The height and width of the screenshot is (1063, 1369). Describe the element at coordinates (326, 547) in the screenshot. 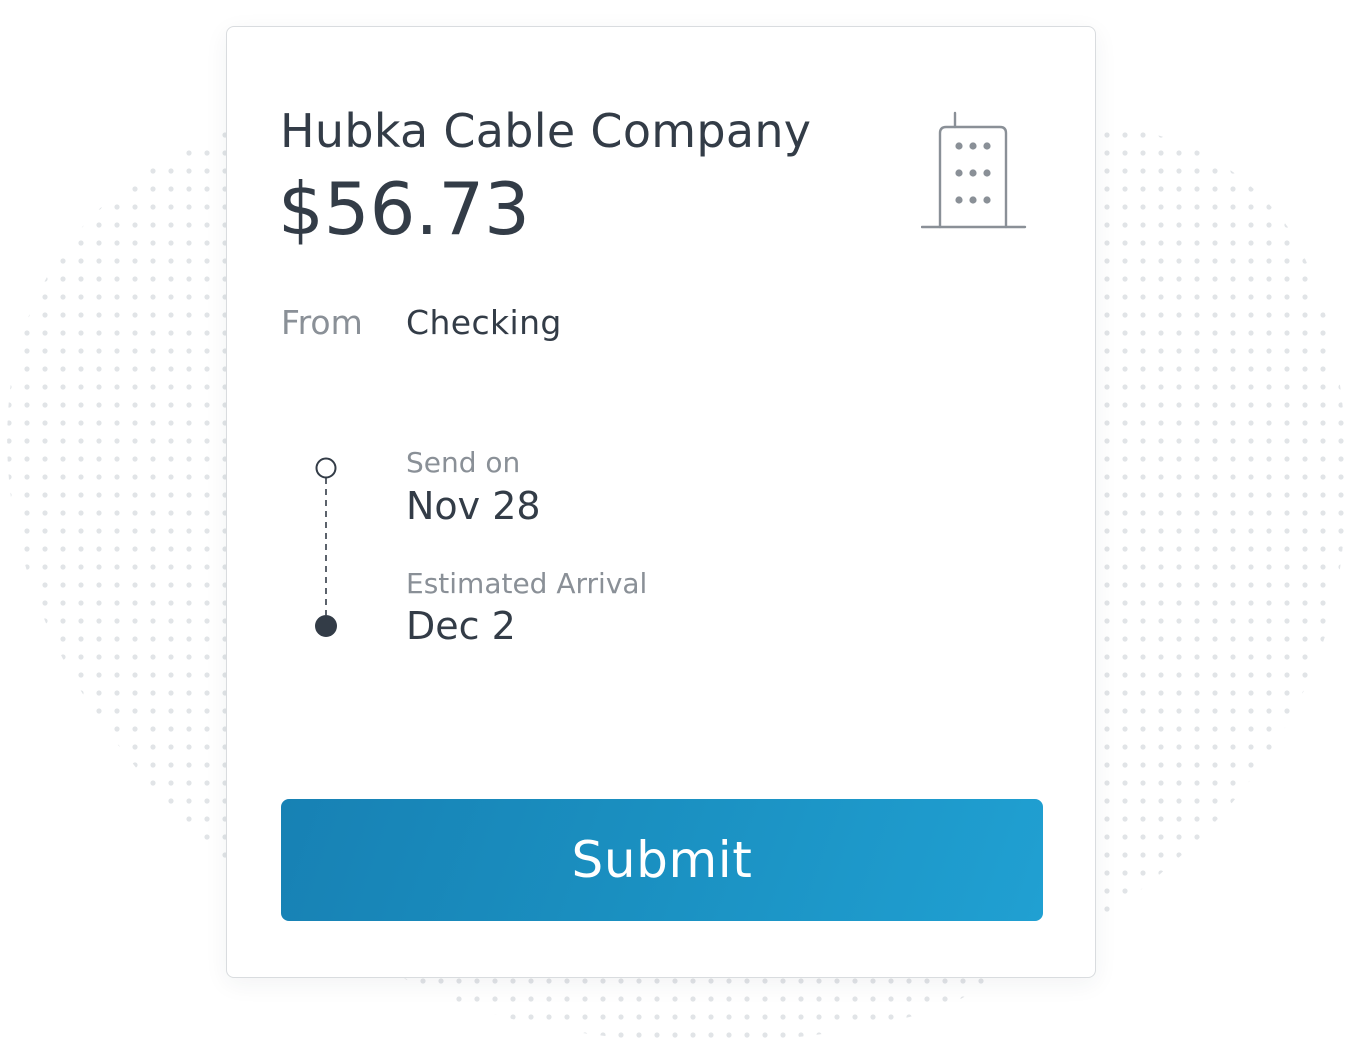

I see `delivery-timeline` at that location.